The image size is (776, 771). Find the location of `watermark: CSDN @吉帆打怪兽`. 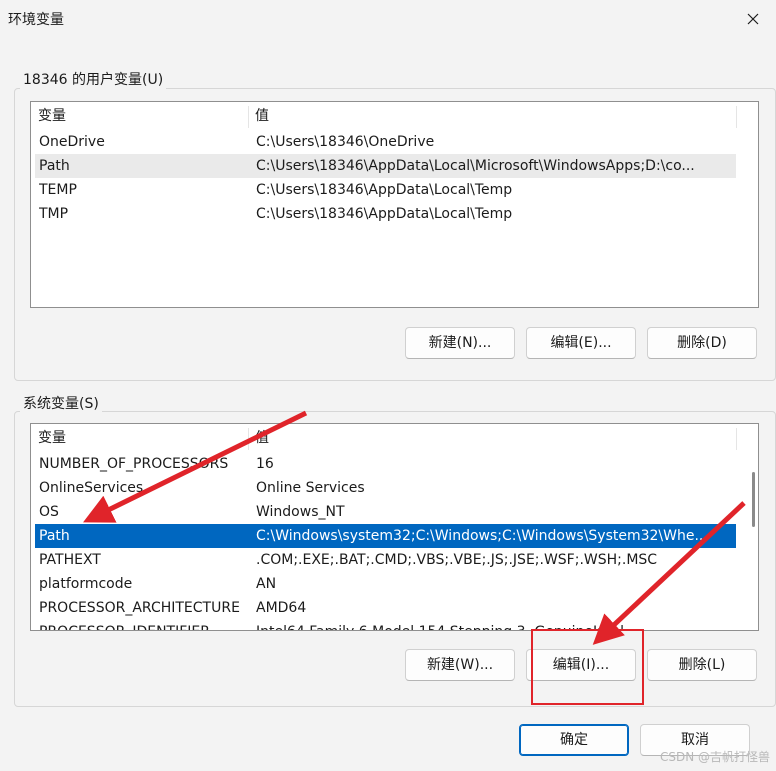

watermark: CSDN @吉帆打怪兽 is located at coordinates (714, 757).